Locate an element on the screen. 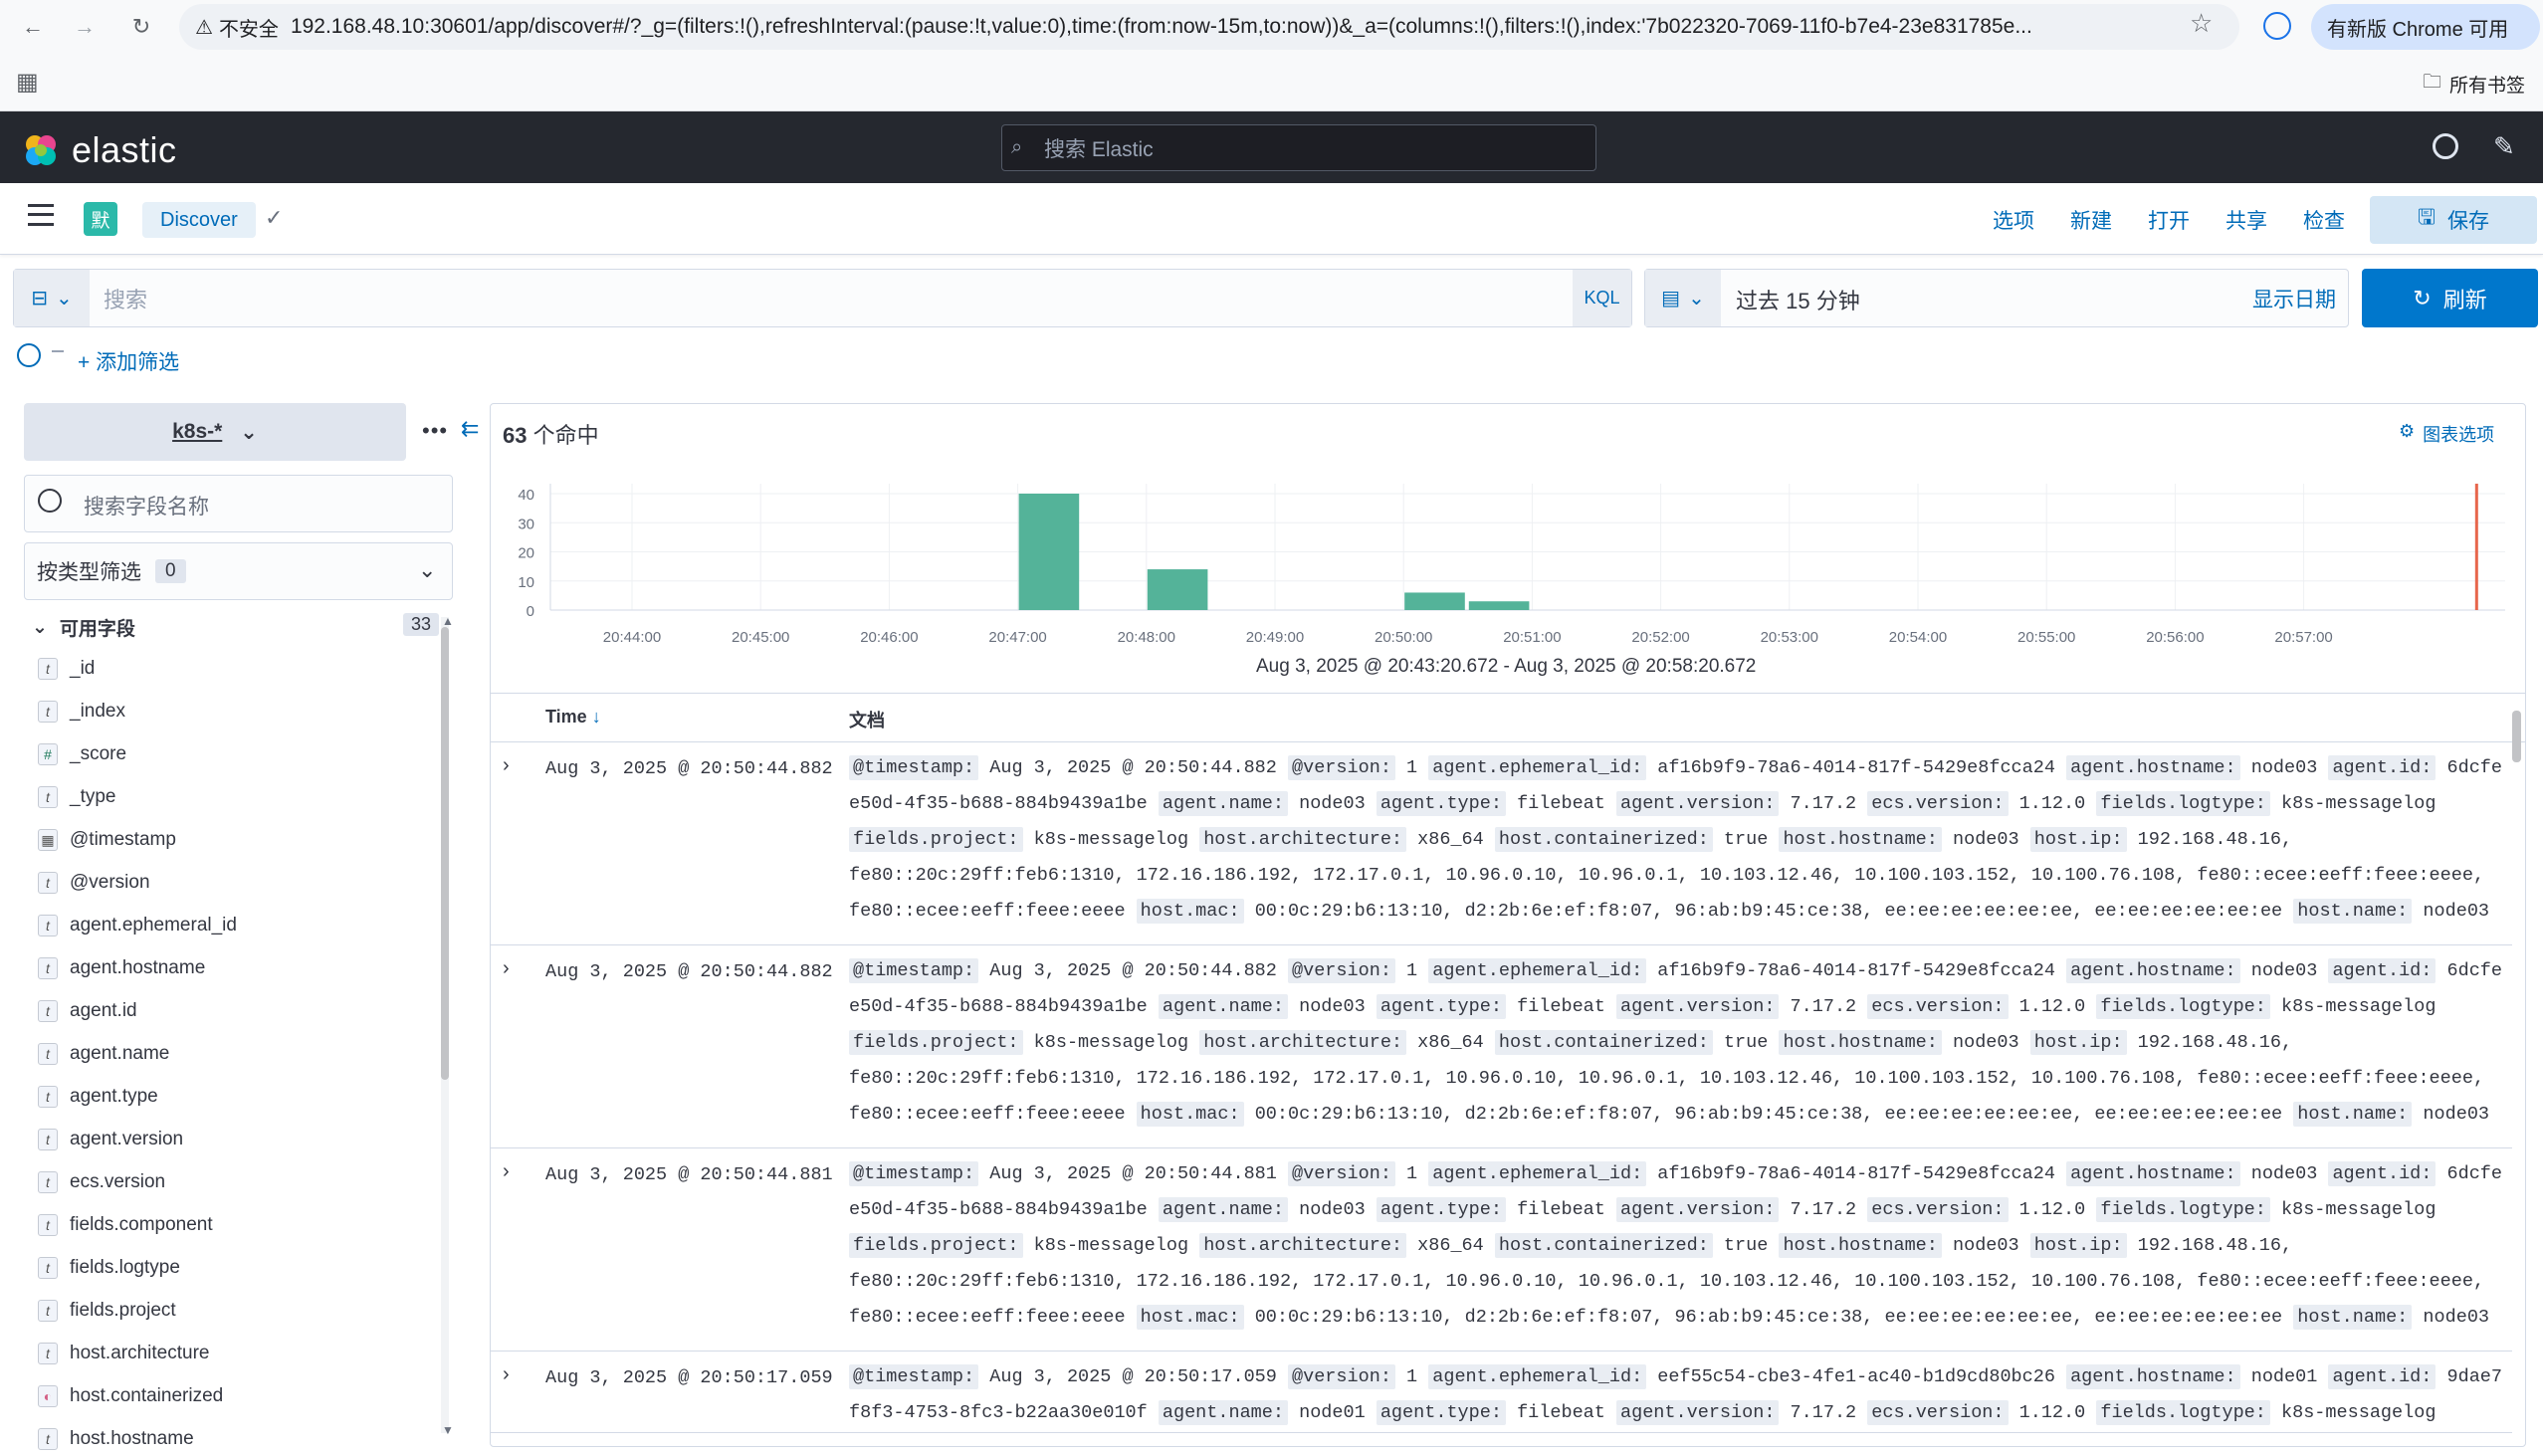 Image resolution: width=2543 pixels, height=1456 pixels. field-item: t _type is located at coordinates (76, 797).